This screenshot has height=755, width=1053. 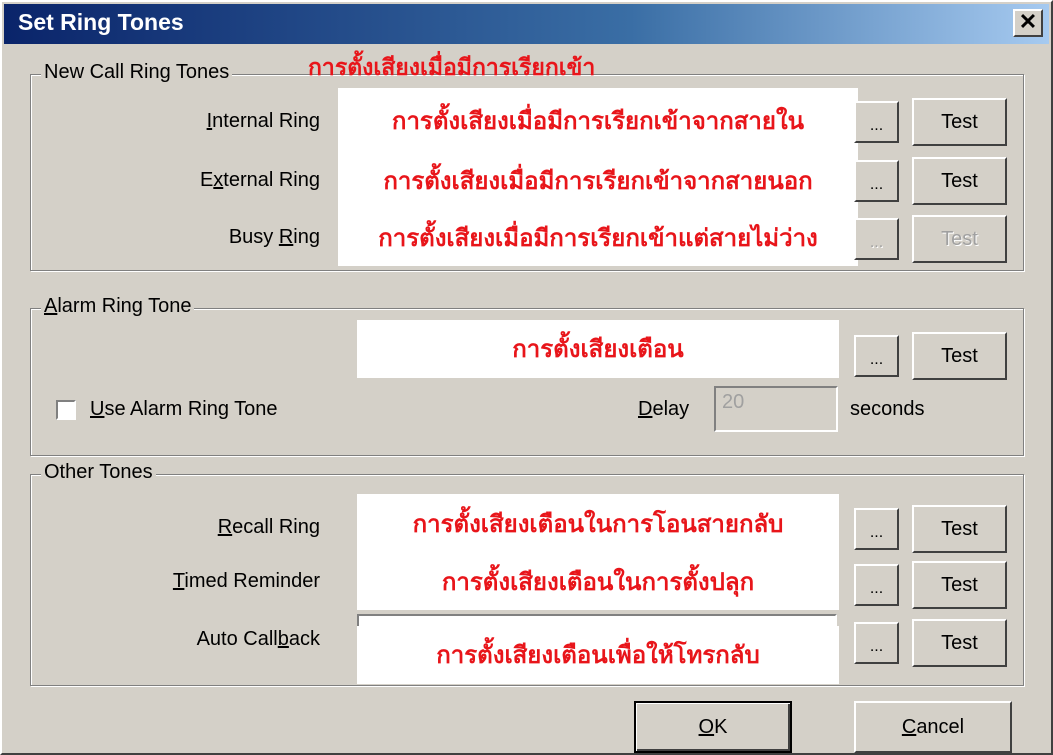 What do you see at coordinates (526, 24) in the screenshot?
I see `title-bar: Set Ring Tones ✕` at bounding box center [526, 24].